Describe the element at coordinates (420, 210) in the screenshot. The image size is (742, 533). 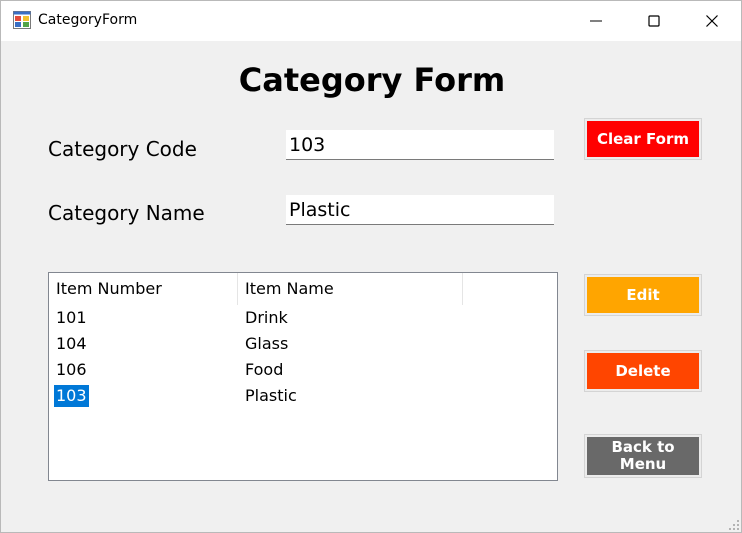
I see `category-name-input` at that location.